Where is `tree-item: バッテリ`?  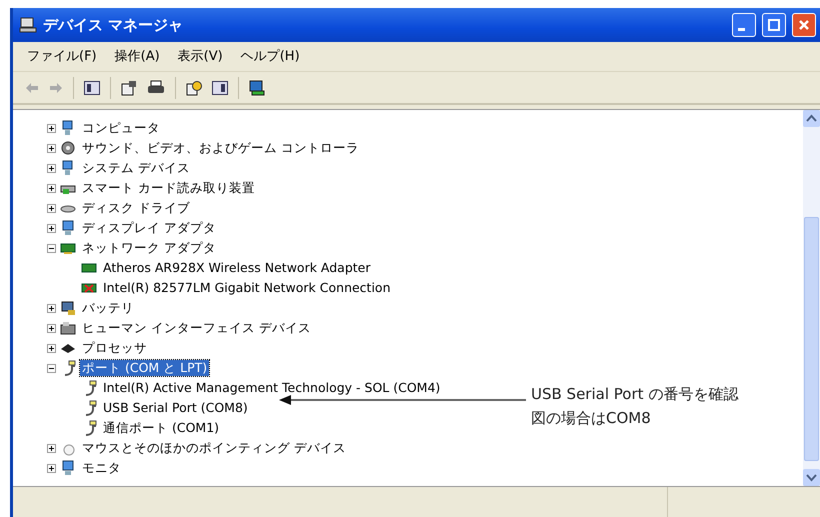
tree-item: バッテリ is located at coordinates (108, 308).